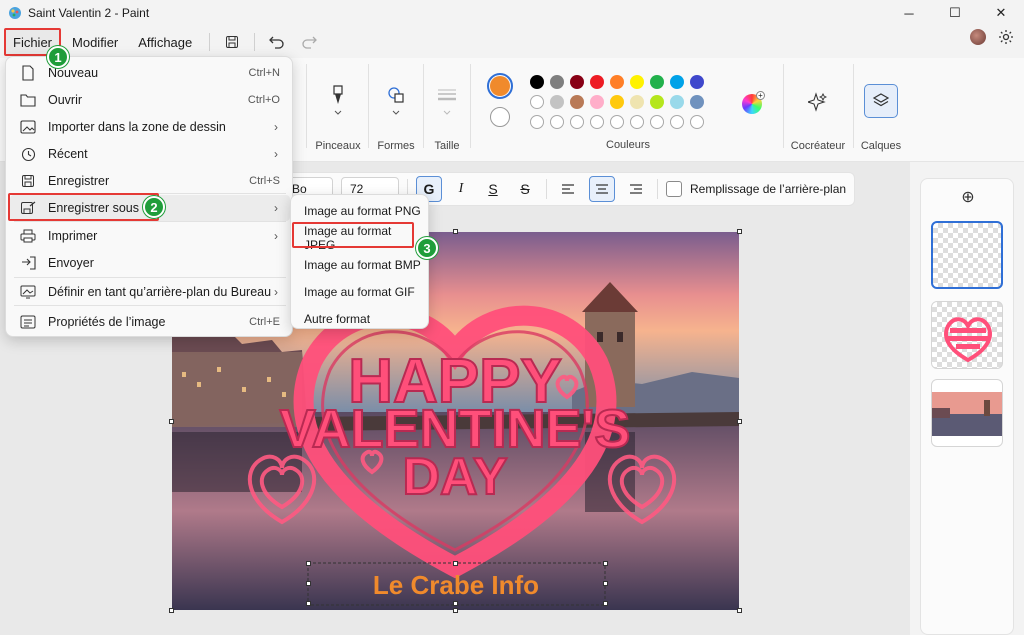 The width and height of the screenshot is (1024, 635). I want to click on layer-thumbnail-photo, so click(967, 413).